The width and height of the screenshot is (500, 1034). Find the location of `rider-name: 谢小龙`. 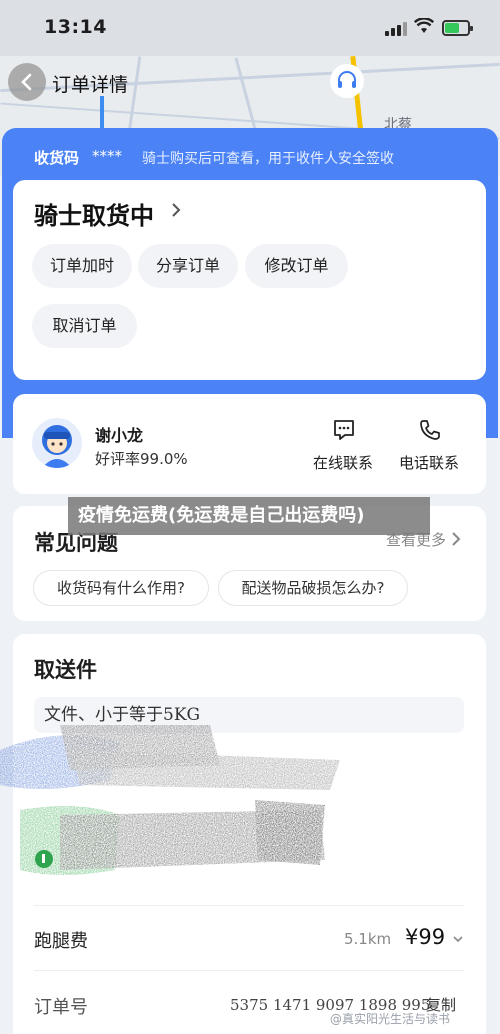

rider-name: 谢小龙 is located at coordinates (119, 435).